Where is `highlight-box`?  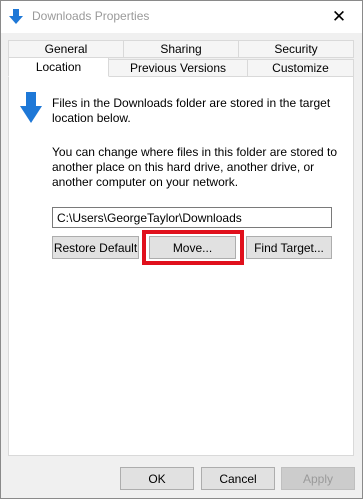 highlight-box is located at coordinates (193, 247).